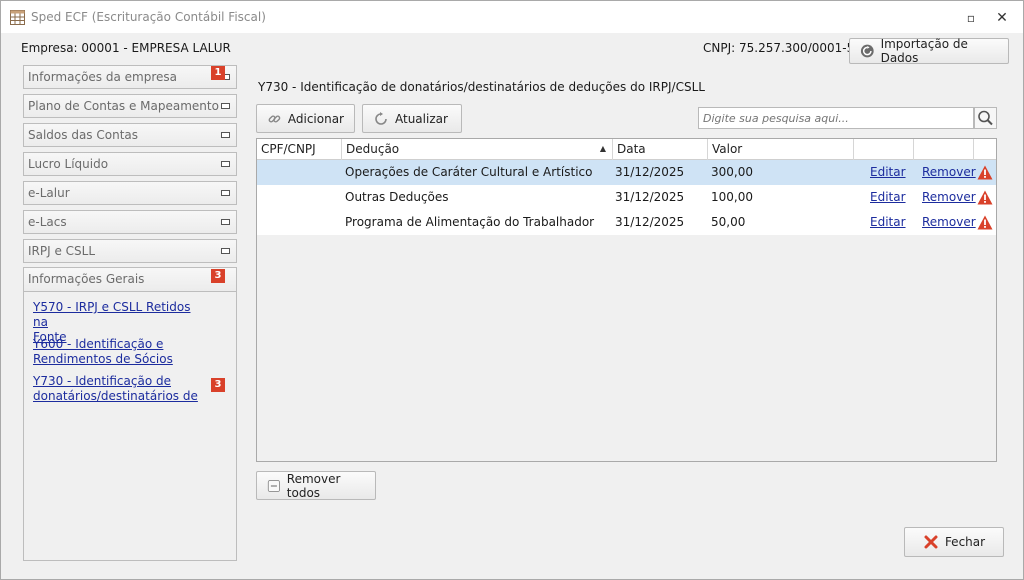 The width and height of the screenshot is (1024, 580). Describe the element at coordinates (68, 164) in the screenshot. I see `sidebar-item-label: Lucro Líquido` at that location.